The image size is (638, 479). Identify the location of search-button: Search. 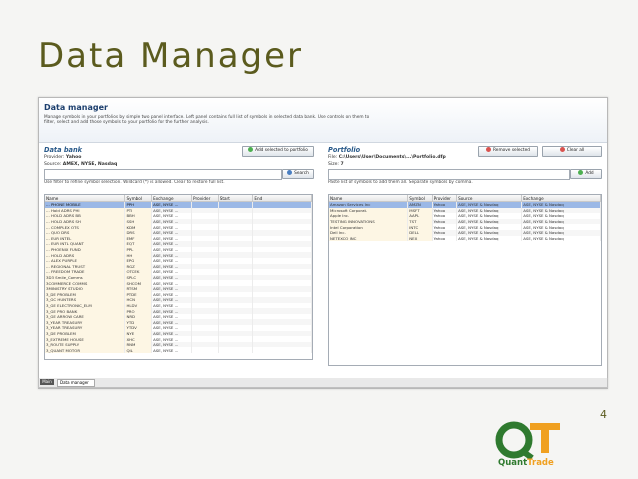
(298, 174).